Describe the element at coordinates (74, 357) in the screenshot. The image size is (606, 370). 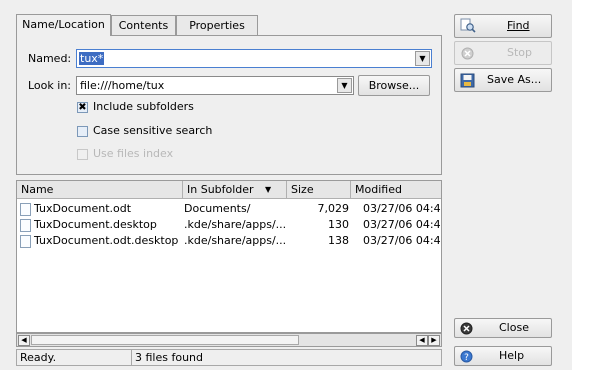
I see `status-state: Ready.` at that location.